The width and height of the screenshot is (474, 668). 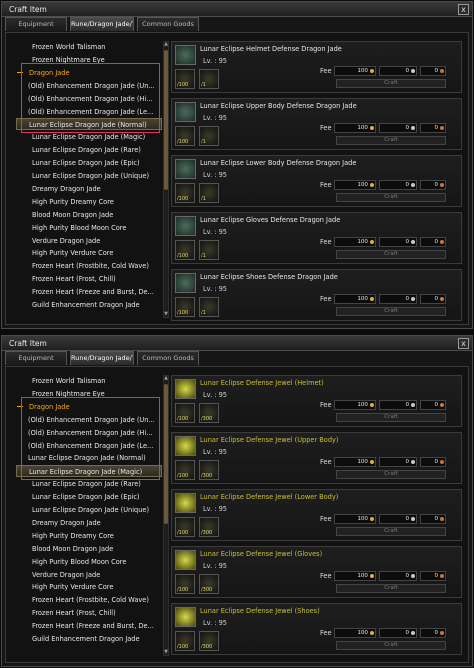 I want to click on fee-silver-value: 0, so click(x=407, y=633).